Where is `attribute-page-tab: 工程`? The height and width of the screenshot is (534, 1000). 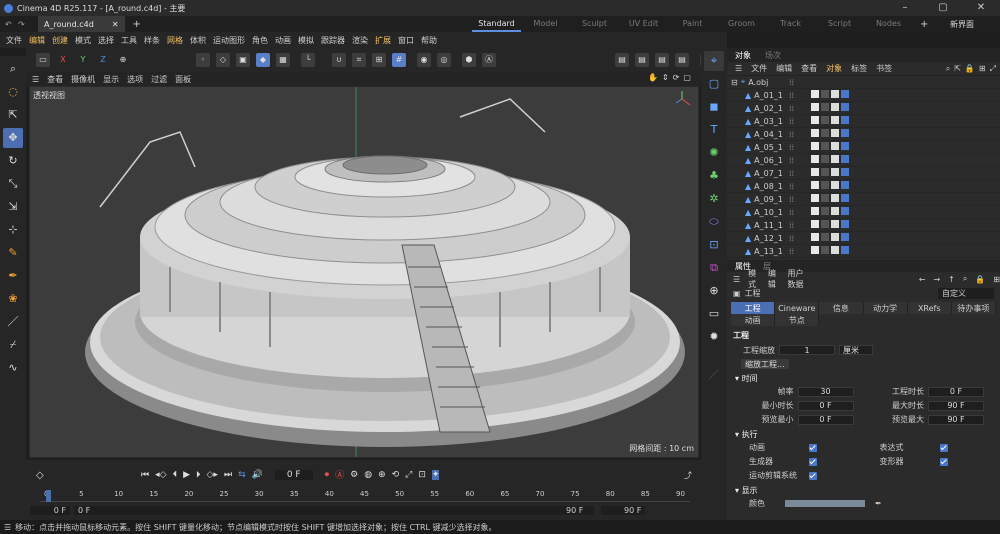
attribute-page-tab: 工程 is located at coordinates (753, 308).